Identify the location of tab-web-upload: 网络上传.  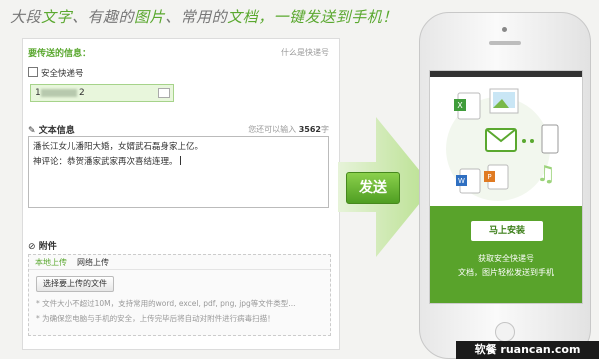
(93, 262).